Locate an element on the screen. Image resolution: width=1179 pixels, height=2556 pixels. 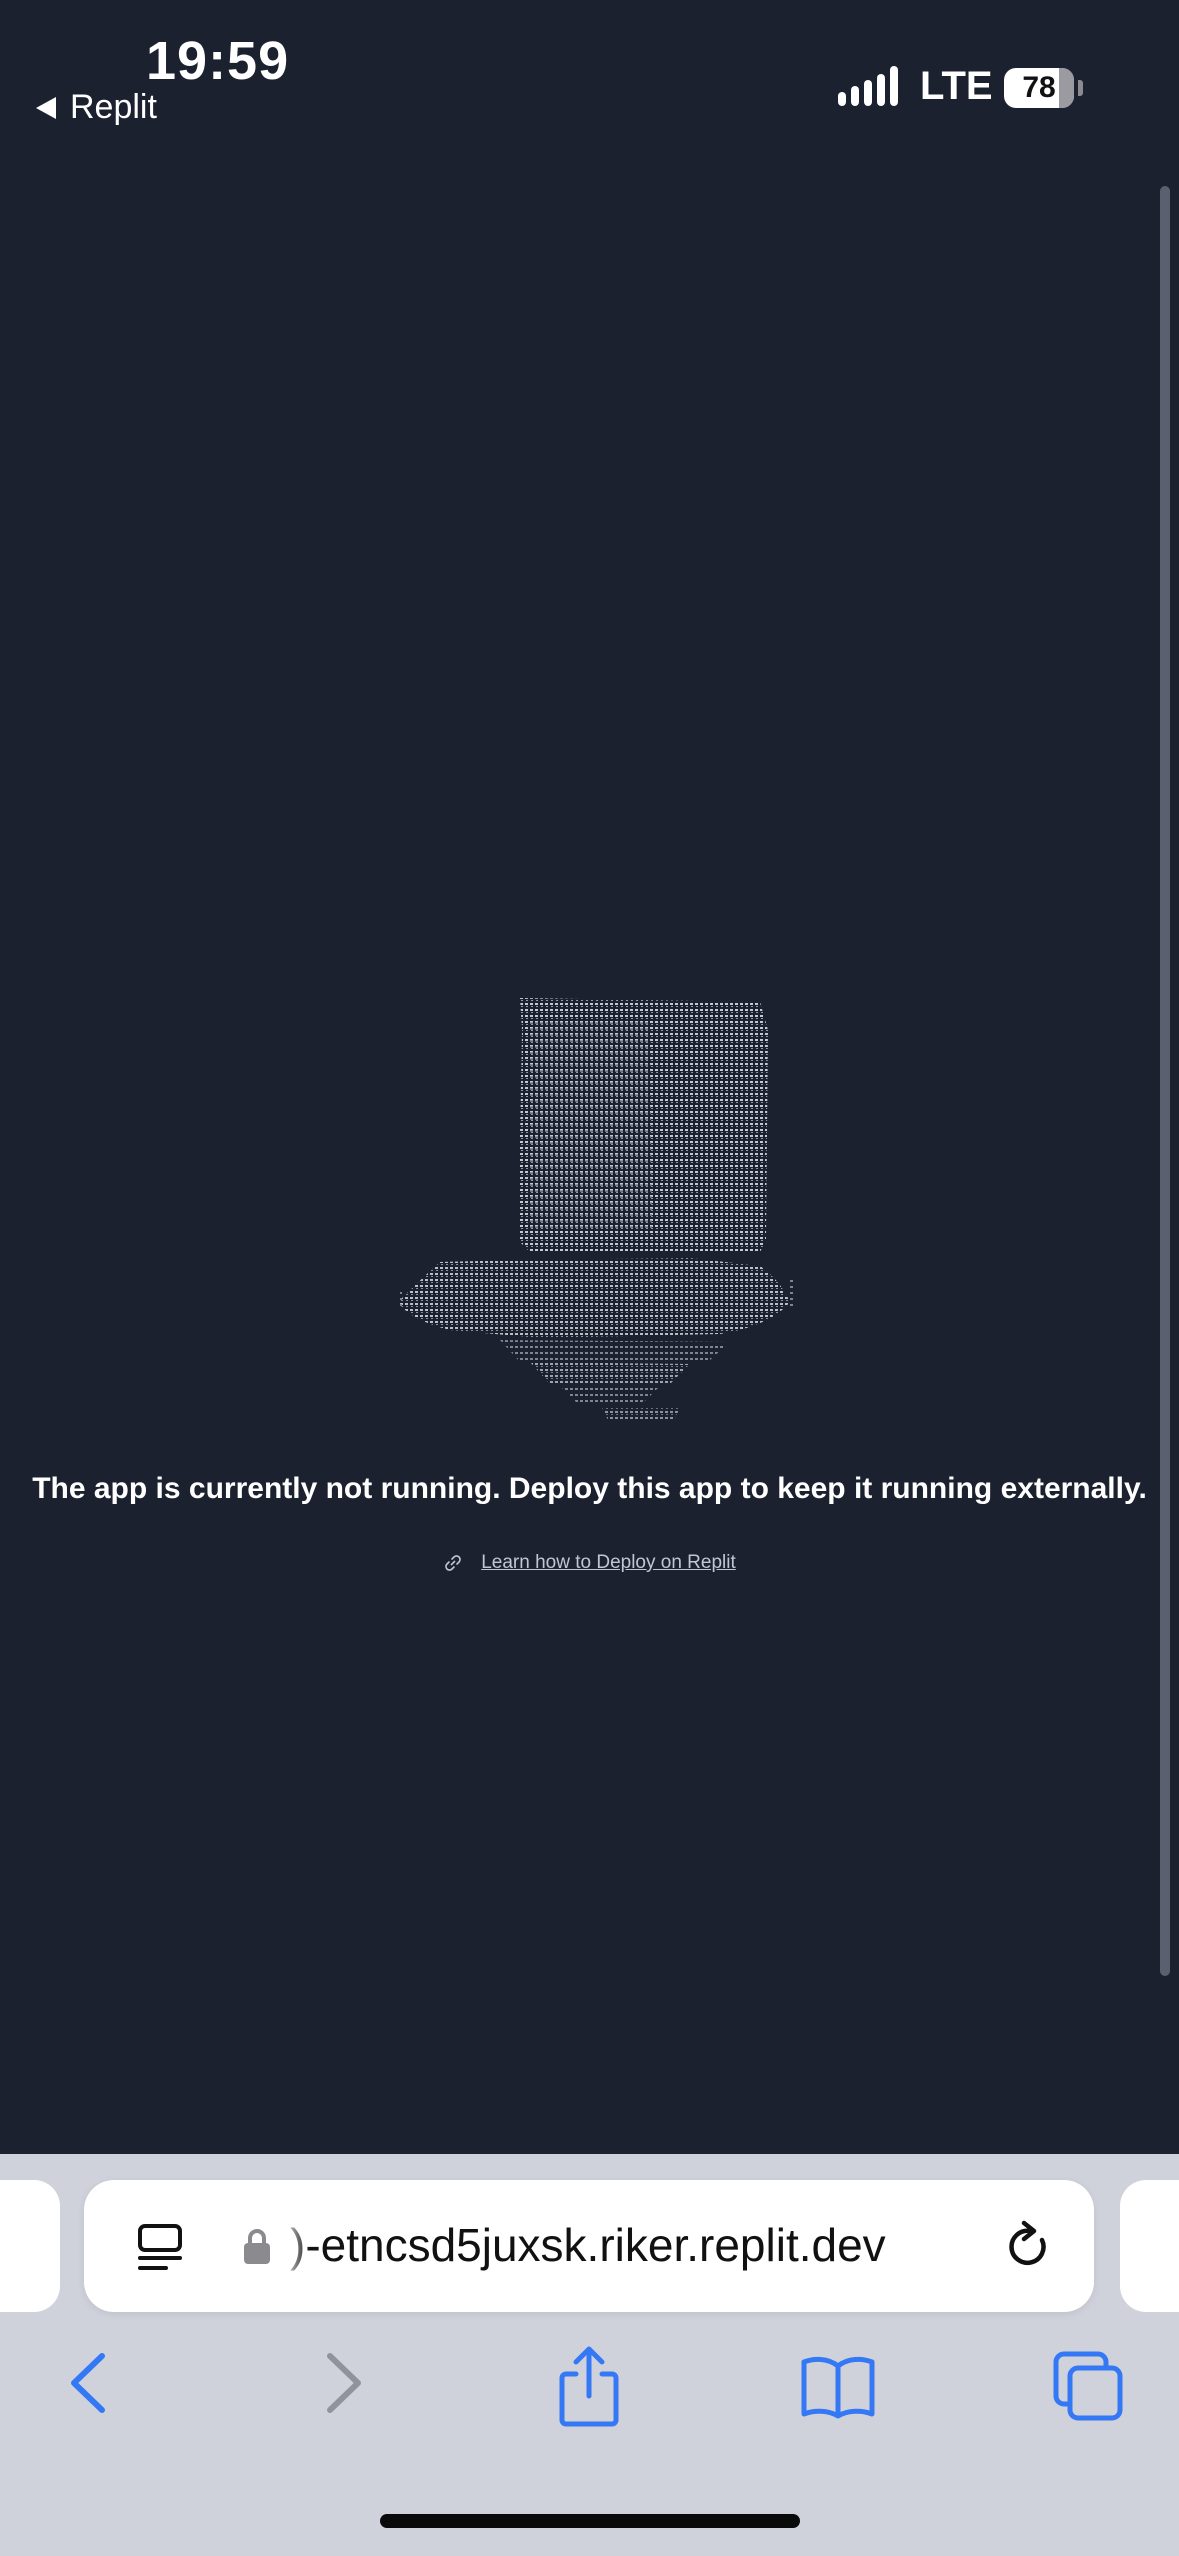
url-text: )-etncsd5juxsk.riker.replit.dev is located at coordinates (588, 2245).